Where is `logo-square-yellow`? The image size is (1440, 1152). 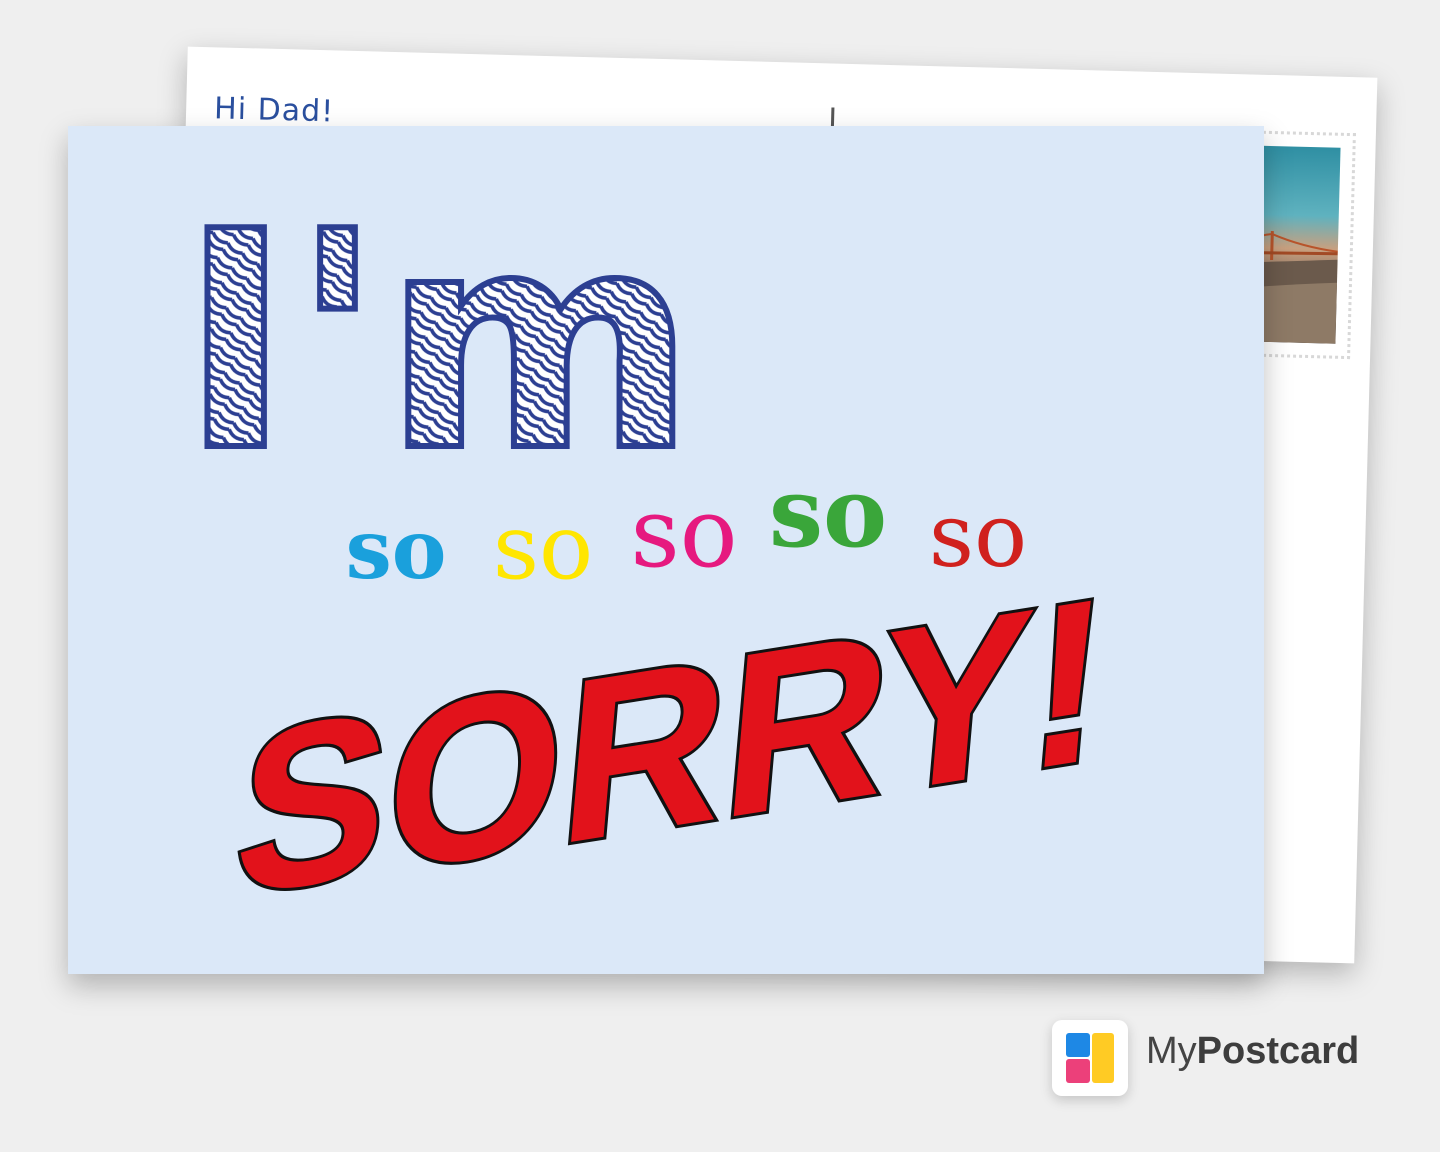 logo-square-yellow is located at coordinates (1103, 1058).